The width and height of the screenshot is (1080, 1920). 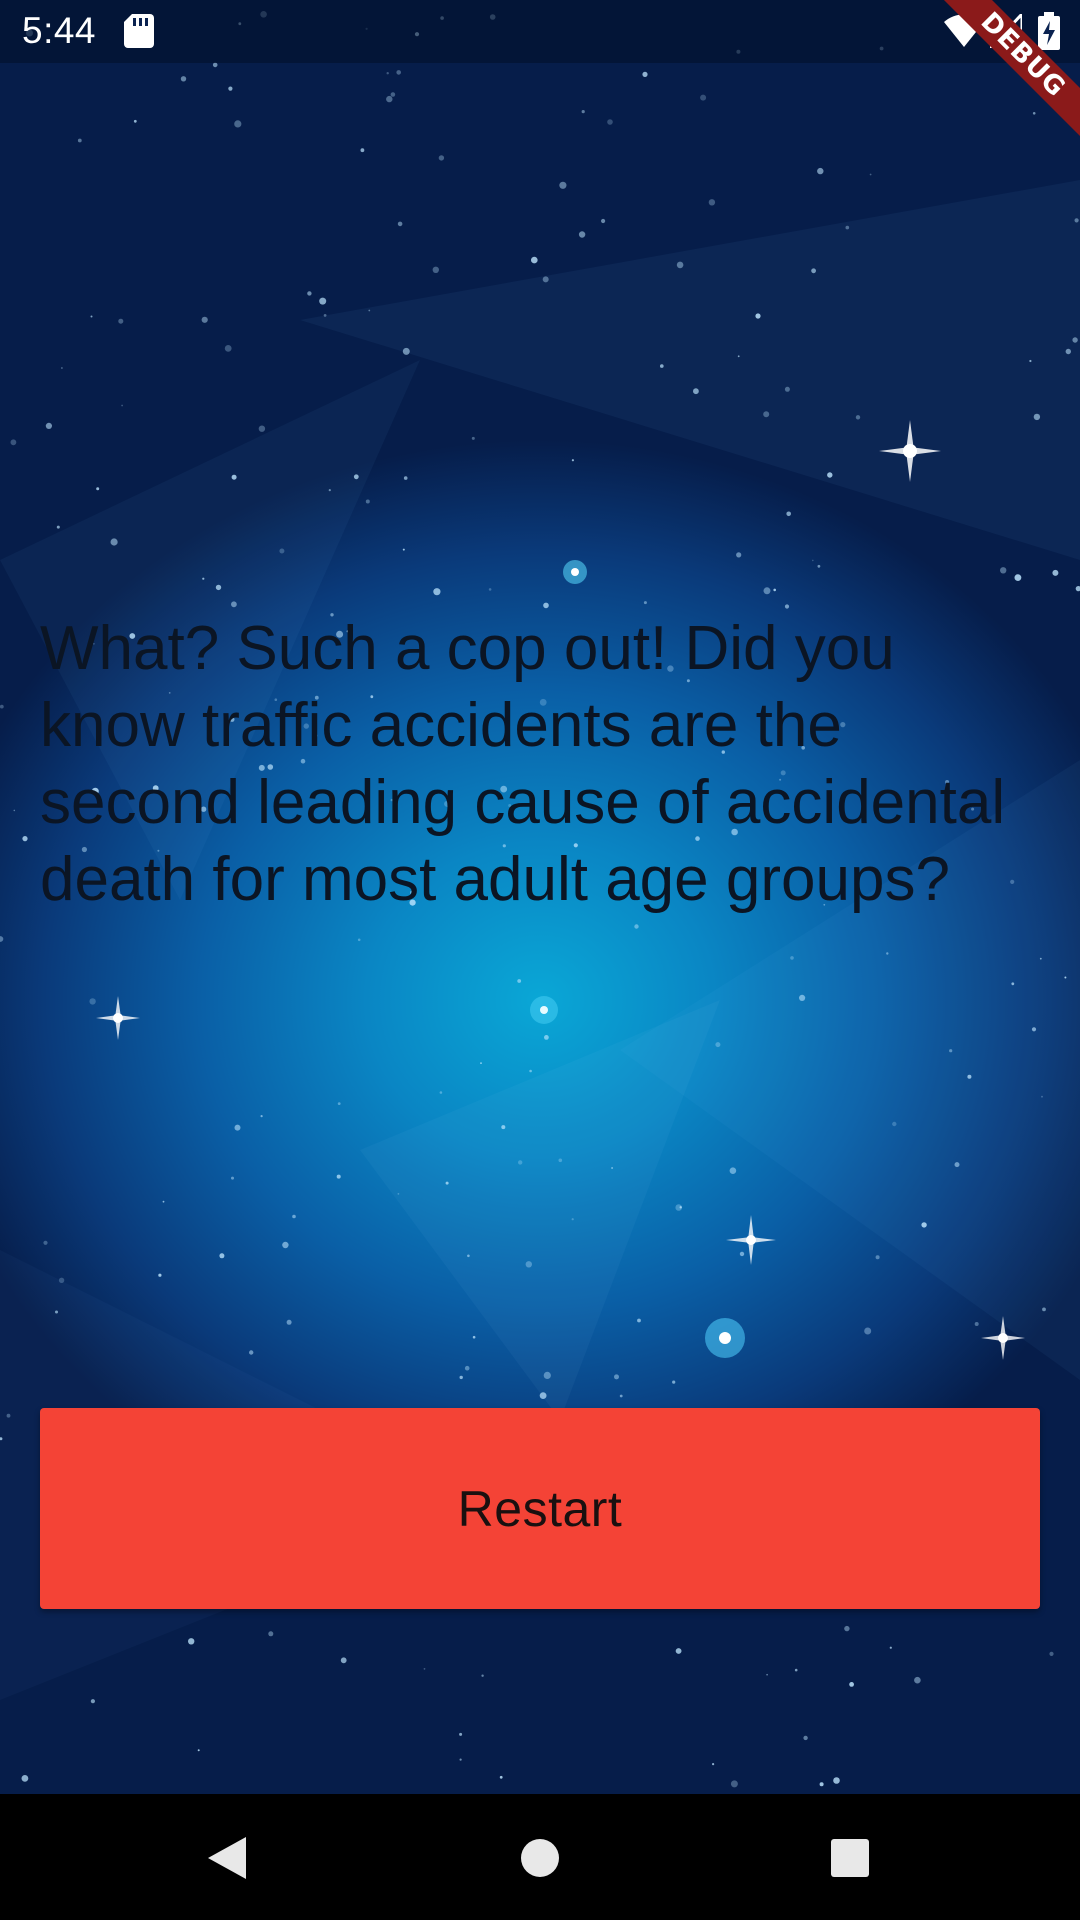 I want to click on navigation-bar, so click(x=540, y=1857).